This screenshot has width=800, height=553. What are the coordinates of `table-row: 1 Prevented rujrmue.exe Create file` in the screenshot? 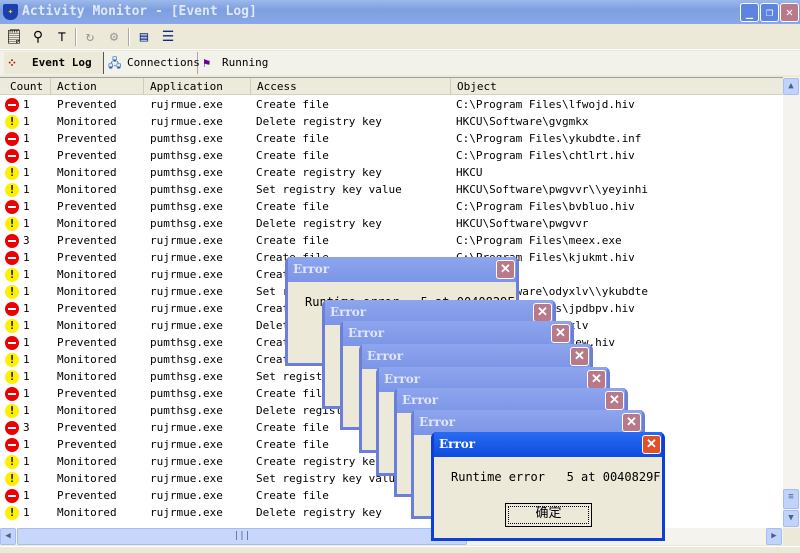 It's located at (391, 495).